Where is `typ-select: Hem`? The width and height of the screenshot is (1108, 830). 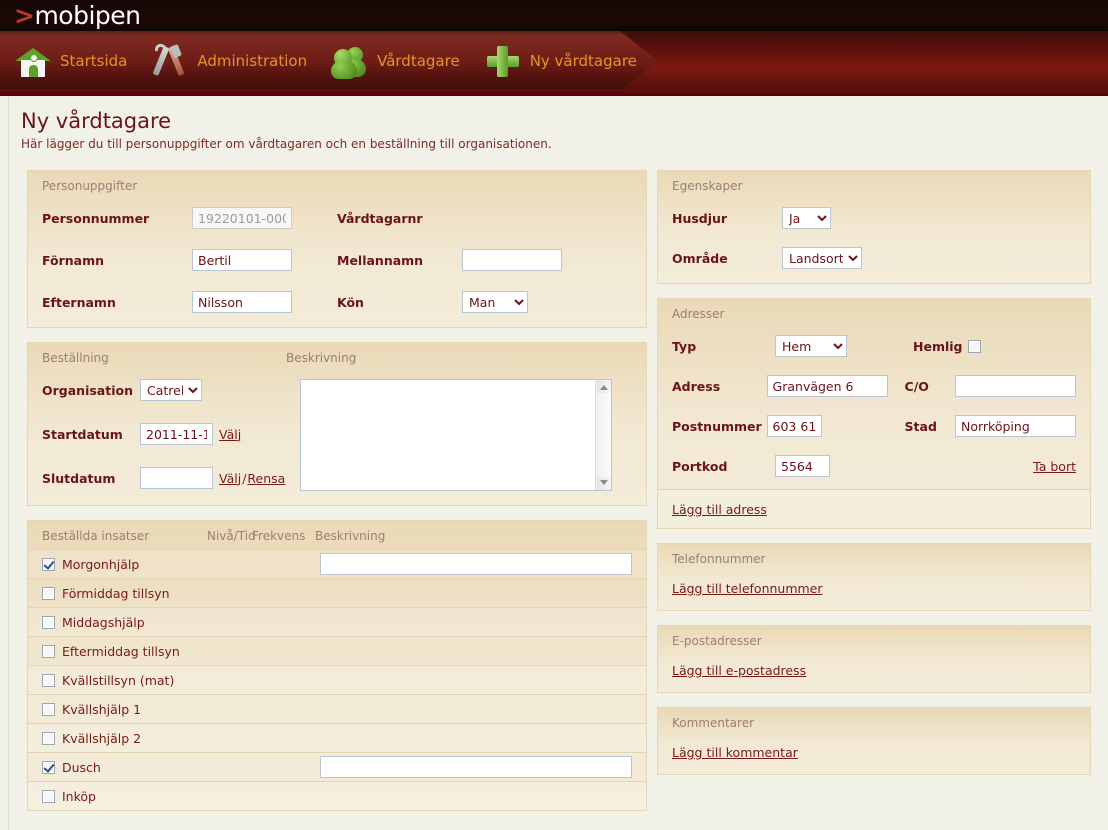 typ-select: Hem is located at coordinates (811, 346).